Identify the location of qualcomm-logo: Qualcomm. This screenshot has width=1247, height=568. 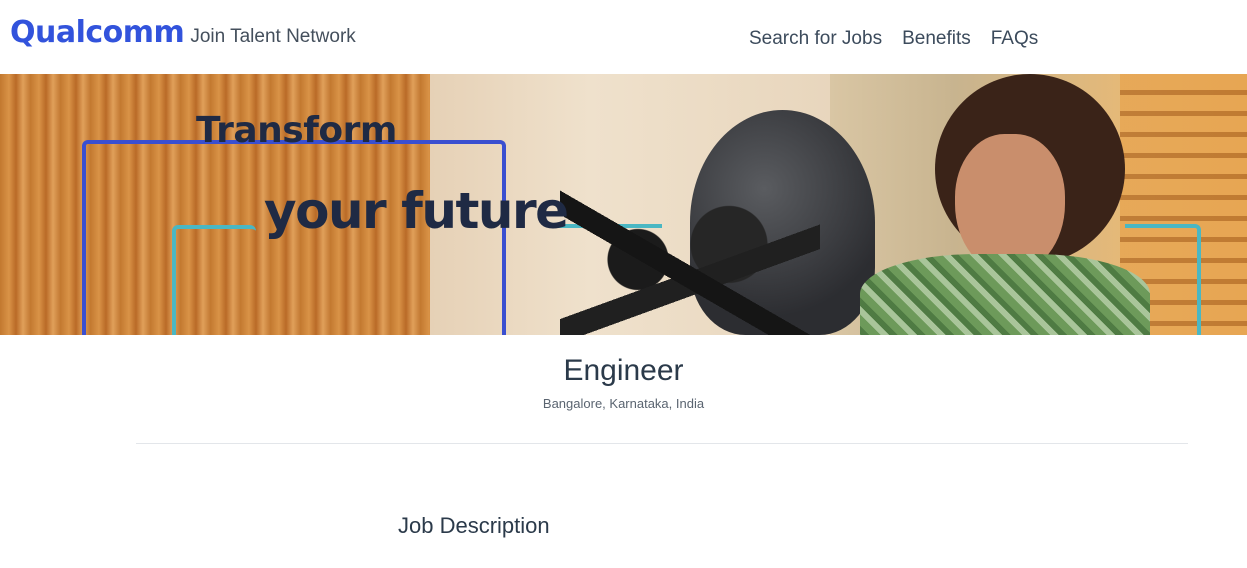
(97, 32).